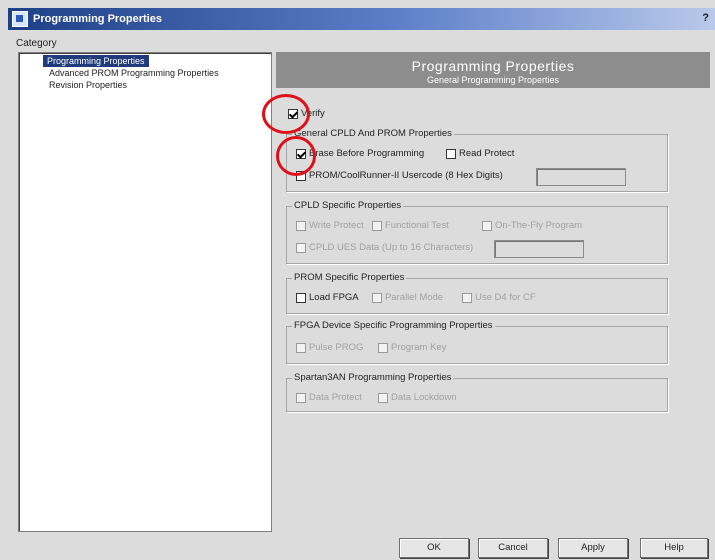 The height and width of the screenshot is (560, 715). Describe the element at coordinates (434, 548) in the screenshot. I see `ok-button: OK` at that location.